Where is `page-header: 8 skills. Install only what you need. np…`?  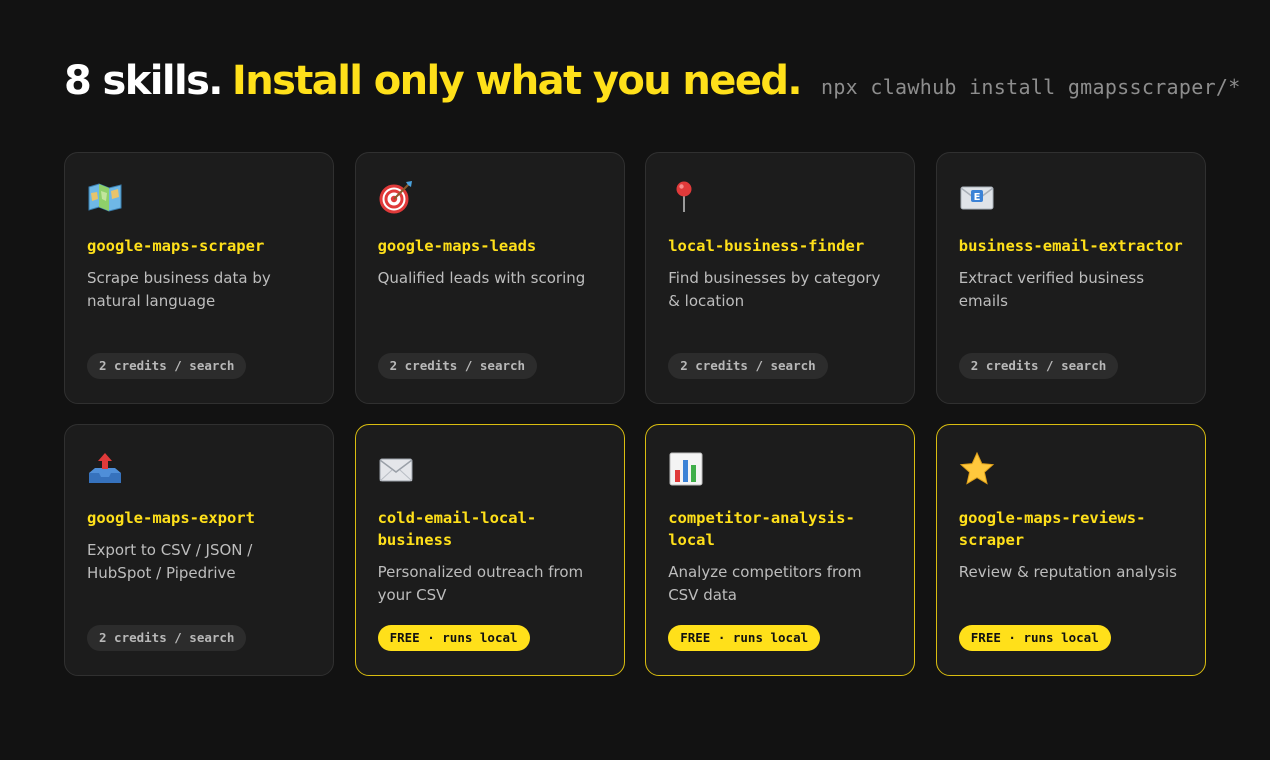 page-header: 8 skills. Install only what you need. np… is located at coordinates (652, 81).